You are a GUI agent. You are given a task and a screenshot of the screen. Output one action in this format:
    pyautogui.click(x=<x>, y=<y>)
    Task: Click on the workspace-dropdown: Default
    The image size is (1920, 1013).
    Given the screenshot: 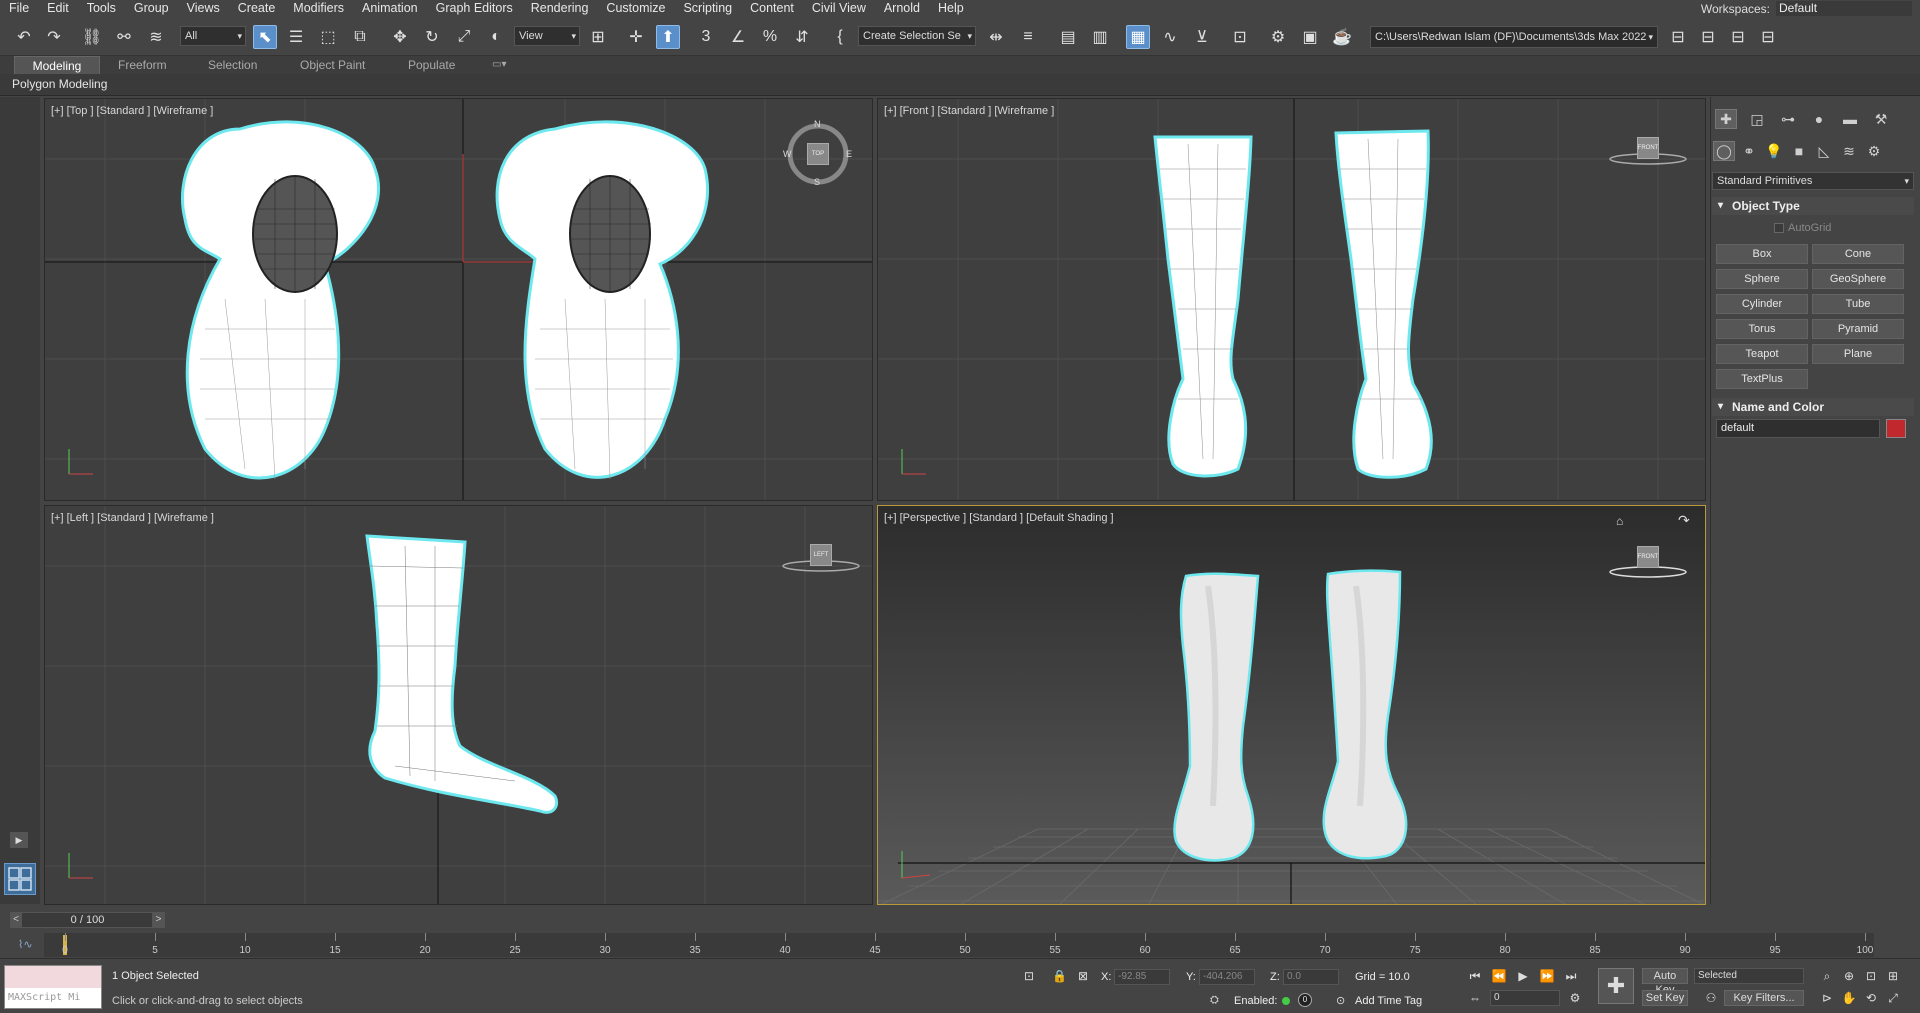 What is the action you would take?
    pyautogui.click(x=1844, y=8)
    